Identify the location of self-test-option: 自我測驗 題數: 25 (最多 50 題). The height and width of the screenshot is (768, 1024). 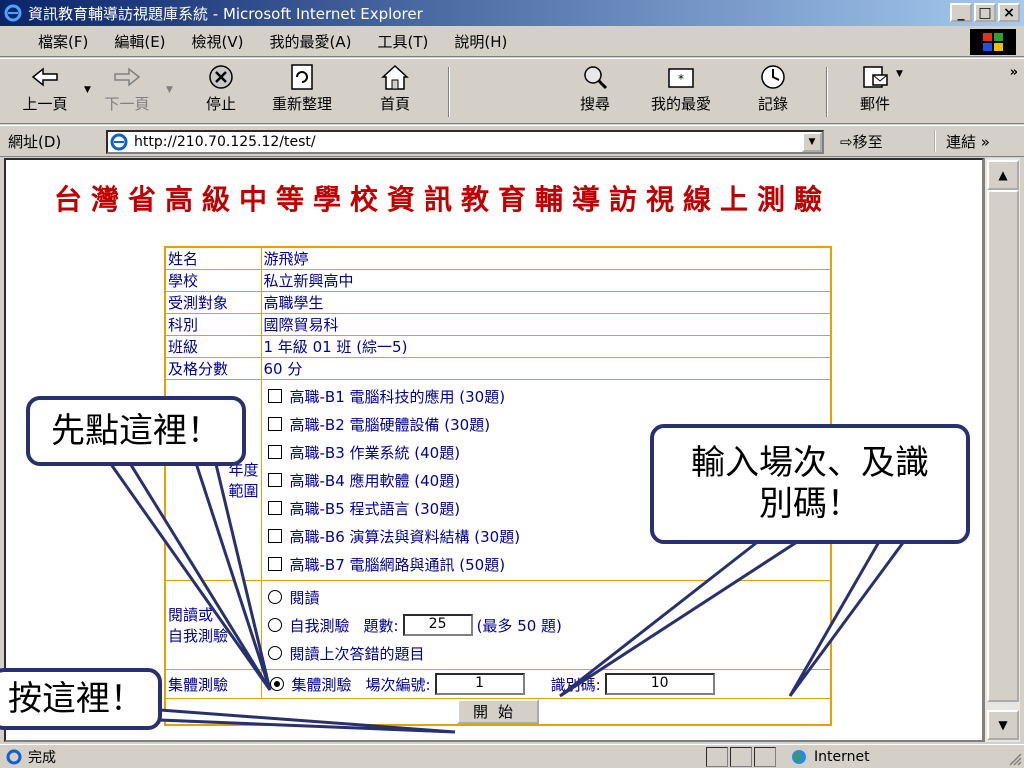
(546, 625).